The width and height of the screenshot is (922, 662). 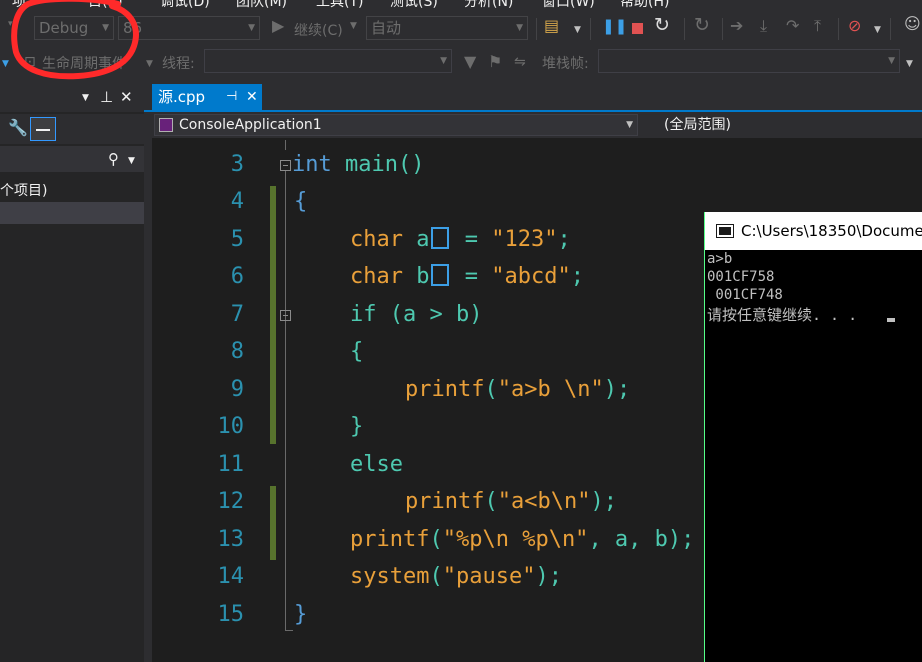 What do you see at coordinates (644, 5) in the screenshot?
I see `menu-item-help: 帮助(H)` at bounding box center [644, 5].